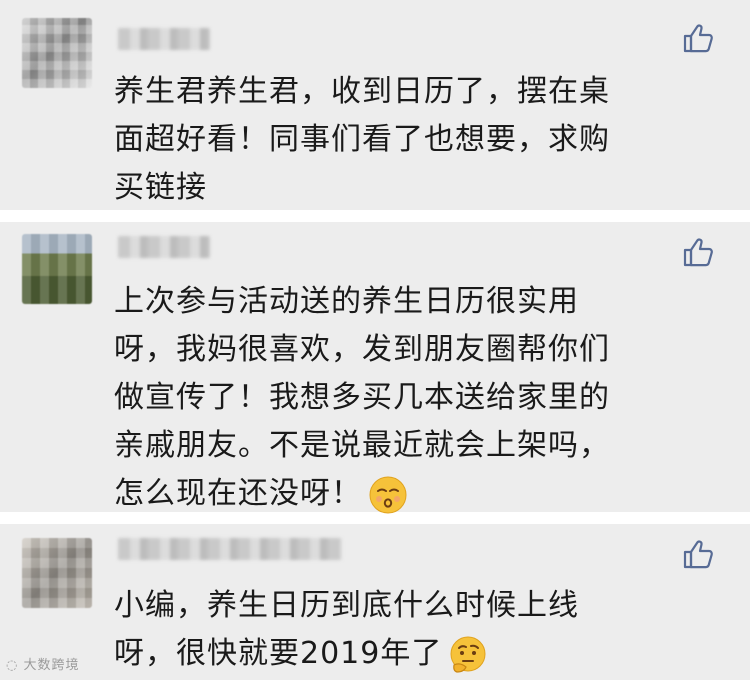 This screenshot has width=750, height=680. Describe the element at coordinates (468, 654) in the screenshot. I see `thinking-face-emoji` at that location.